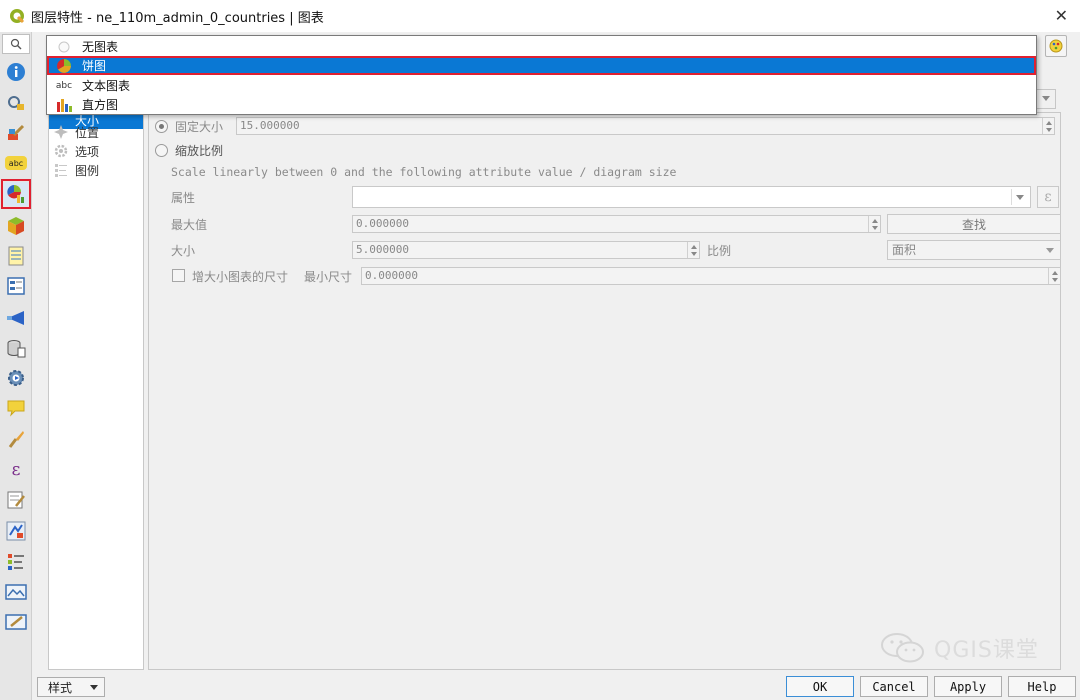 Image resolution: width=1080 pixels, height=700 pixels. I want to click on svg-text: ε, so click(16, 469).